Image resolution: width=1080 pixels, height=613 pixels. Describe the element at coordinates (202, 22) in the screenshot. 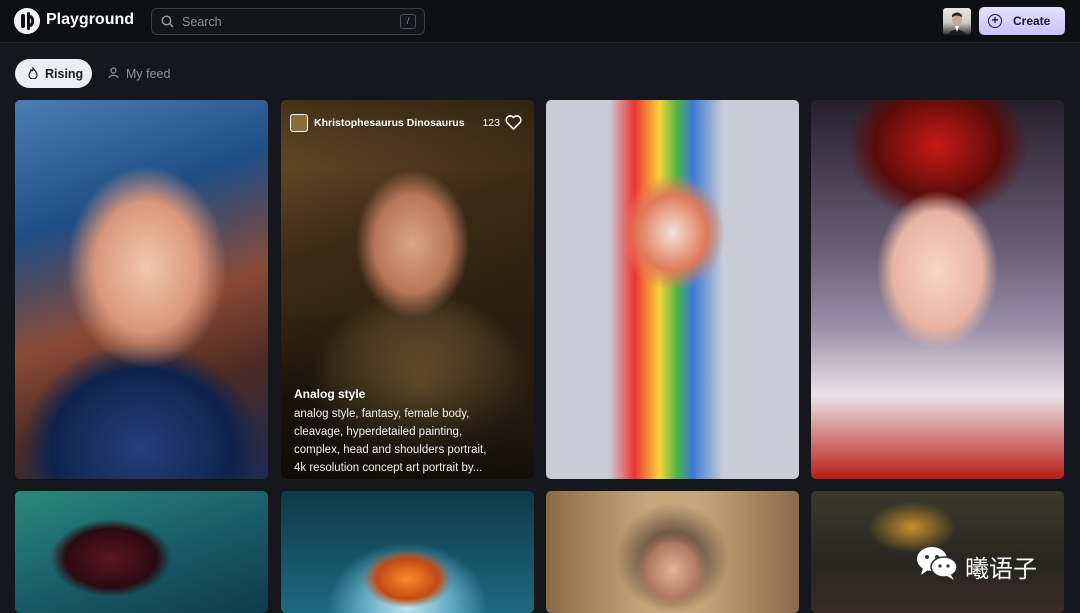

I see `search-placeholder: Search` at that location.